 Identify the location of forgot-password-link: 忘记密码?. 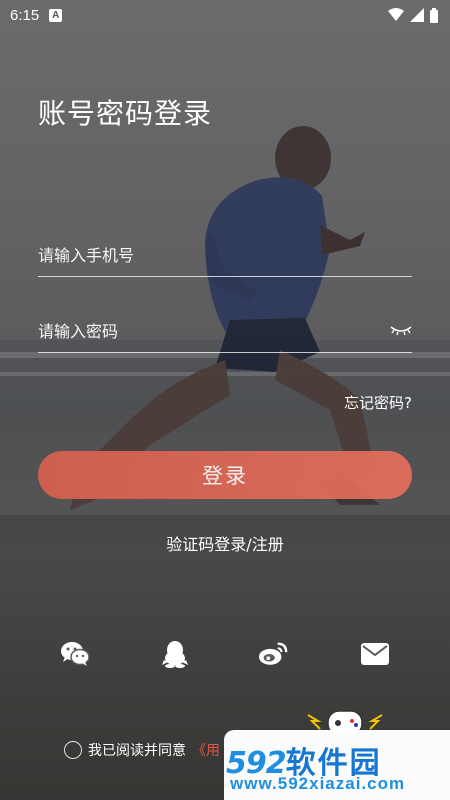
(378, 402).